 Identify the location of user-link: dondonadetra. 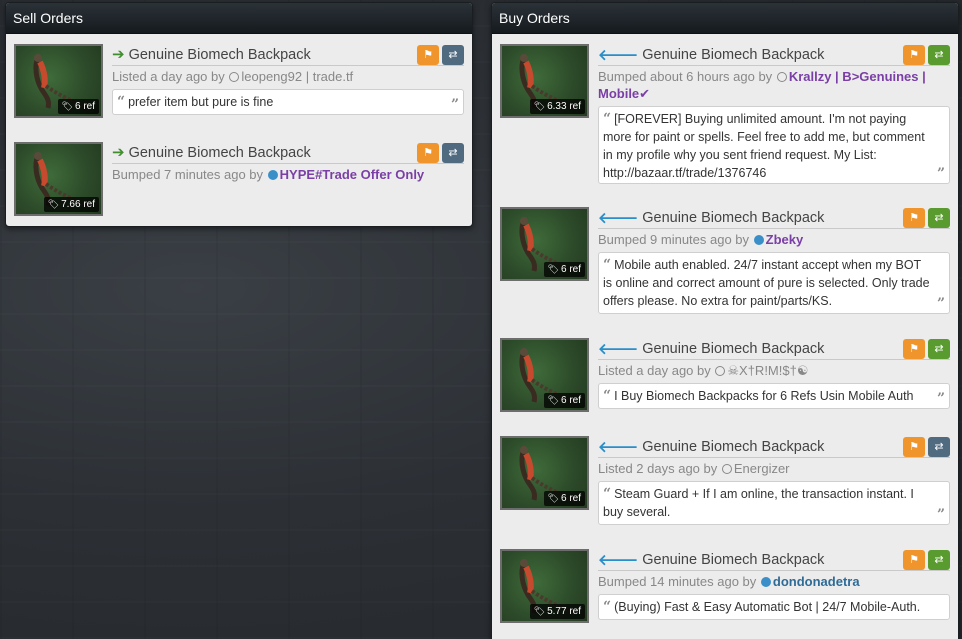
(816, 581).